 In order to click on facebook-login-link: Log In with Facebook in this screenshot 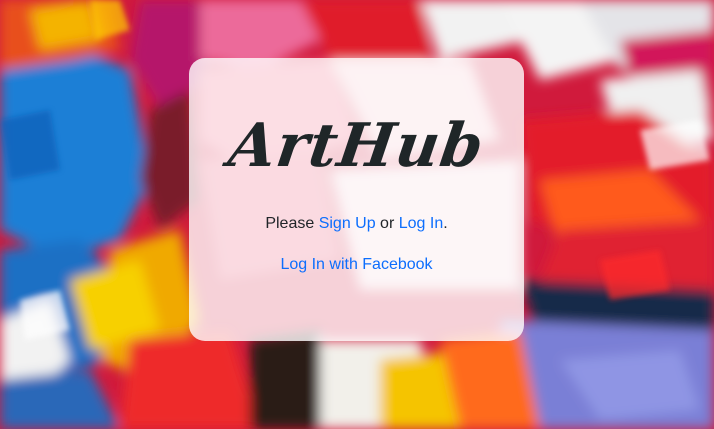, I will do `click(356, 264)`.